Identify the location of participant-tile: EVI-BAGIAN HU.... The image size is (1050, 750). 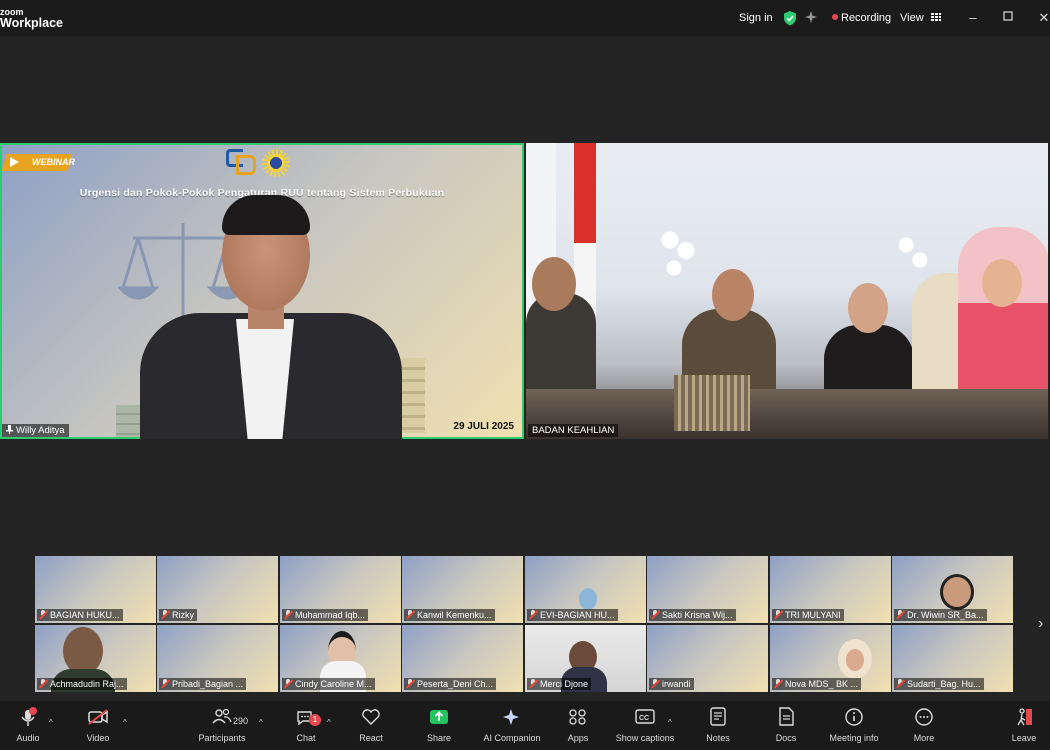
(585, 589).